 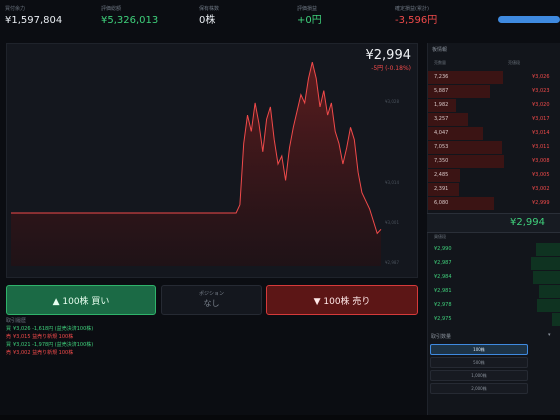 I want to click on bid-row: ¥2,990, so click(x=494, y=249).